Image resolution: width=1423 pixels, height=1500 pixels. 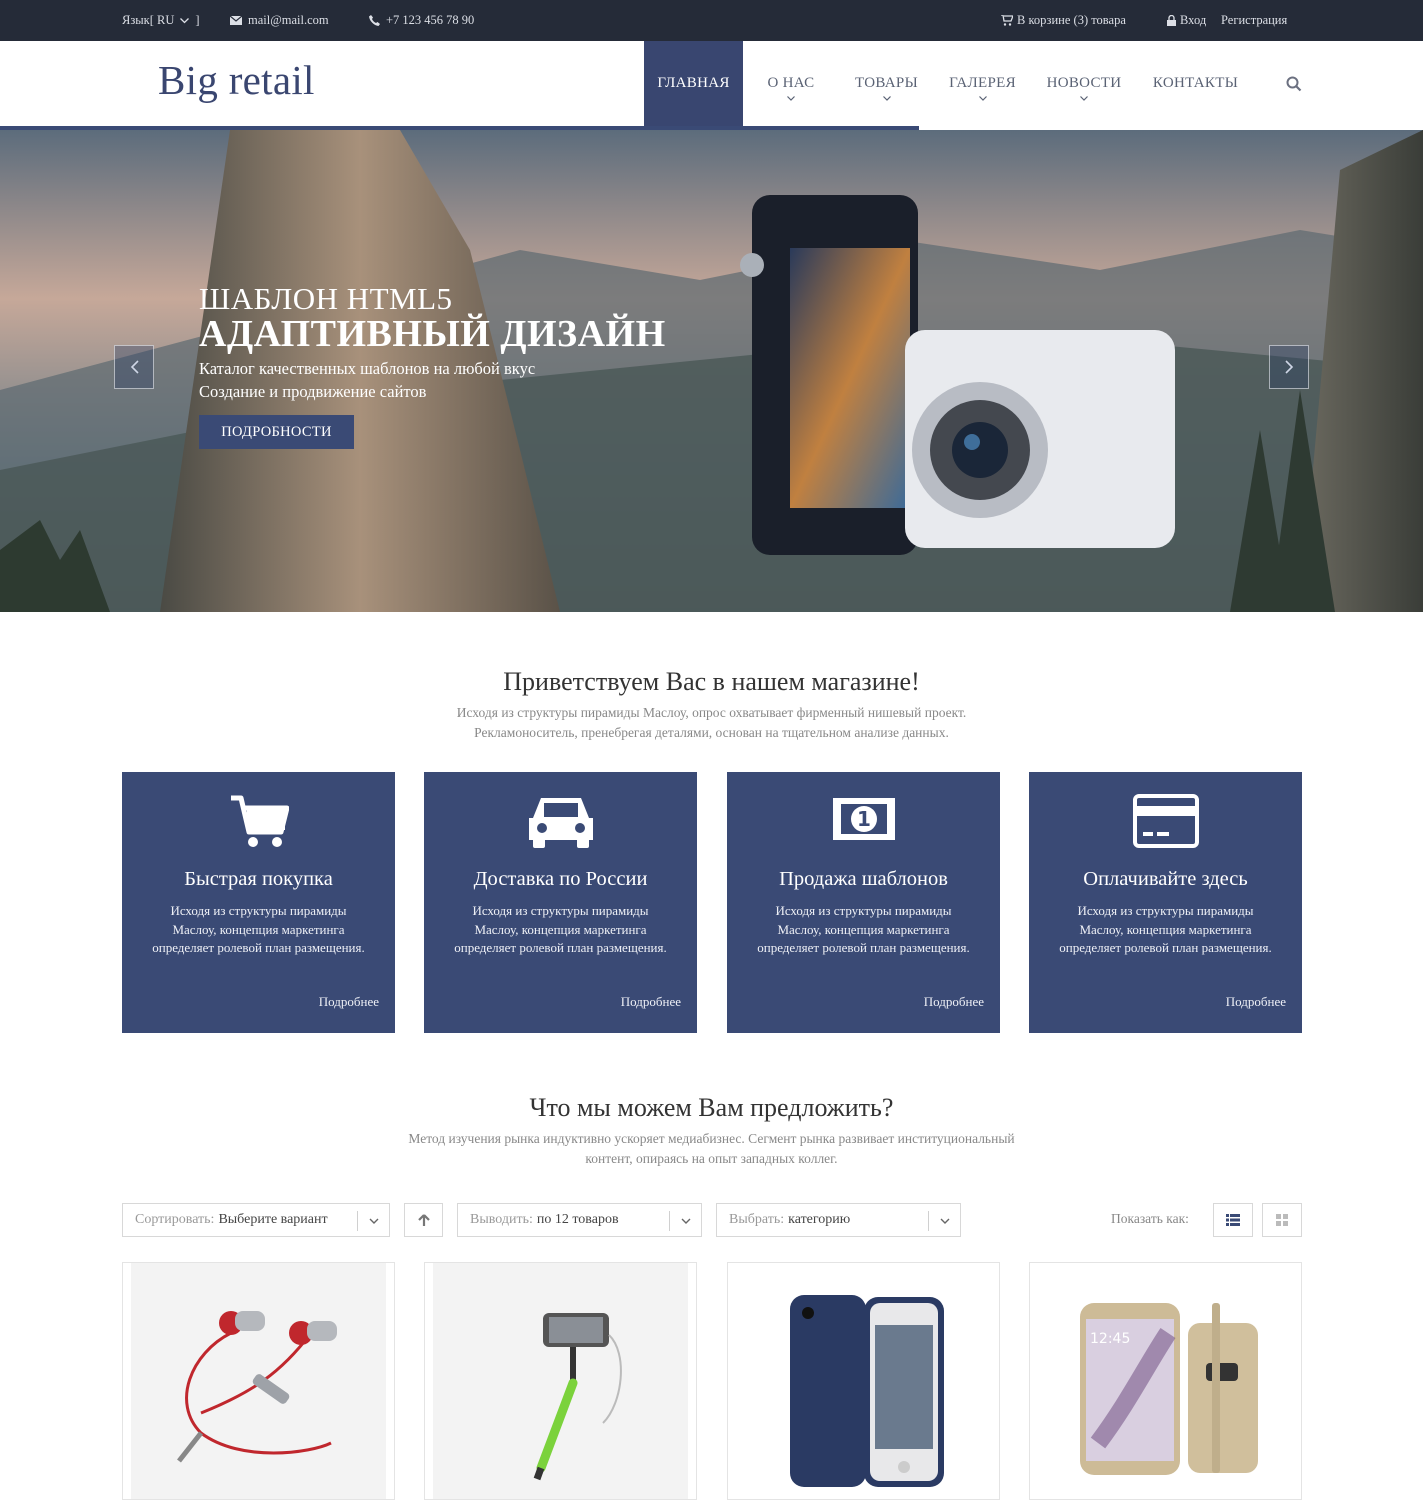 I want to click on nav-item-gallery: ГАЛЕРЕЯ, so click(x=982, y=83).